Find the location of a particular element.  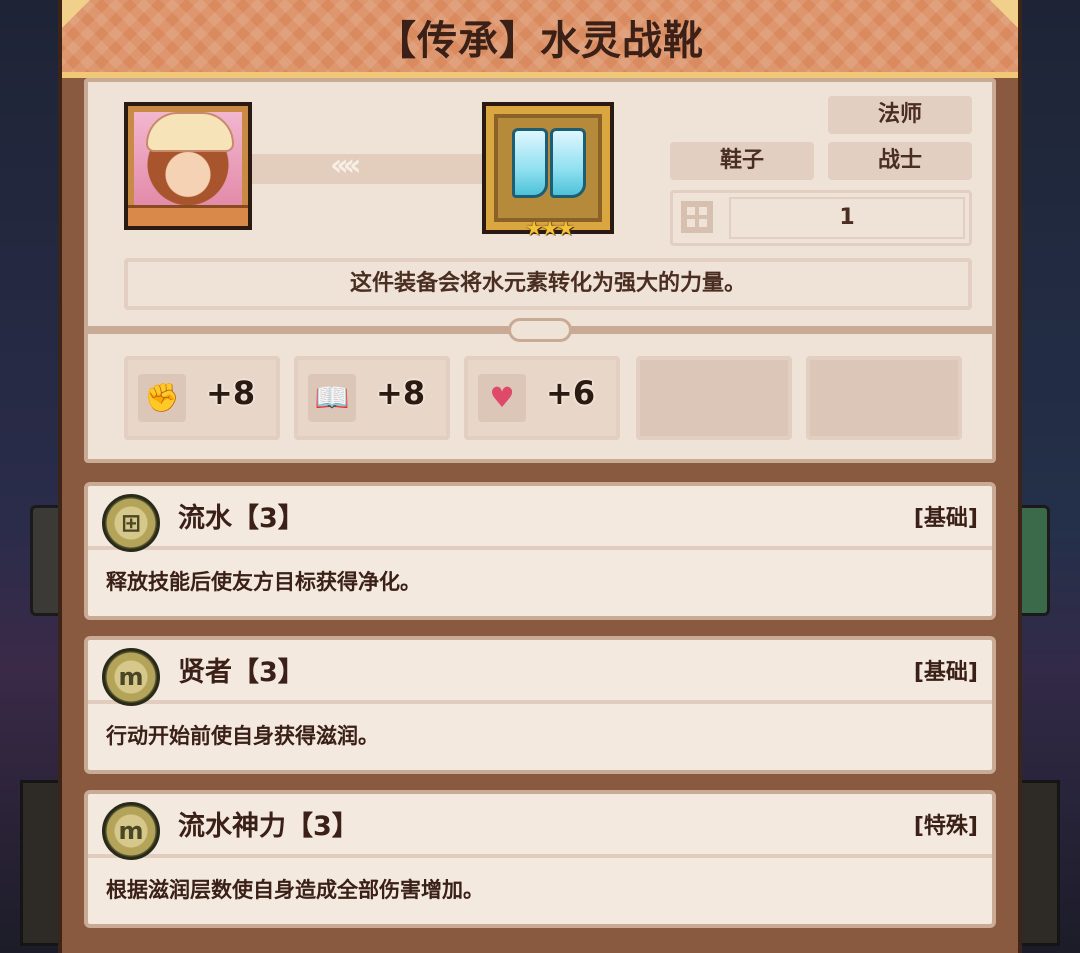

divider-ornament is located at coordinates (540, 330).